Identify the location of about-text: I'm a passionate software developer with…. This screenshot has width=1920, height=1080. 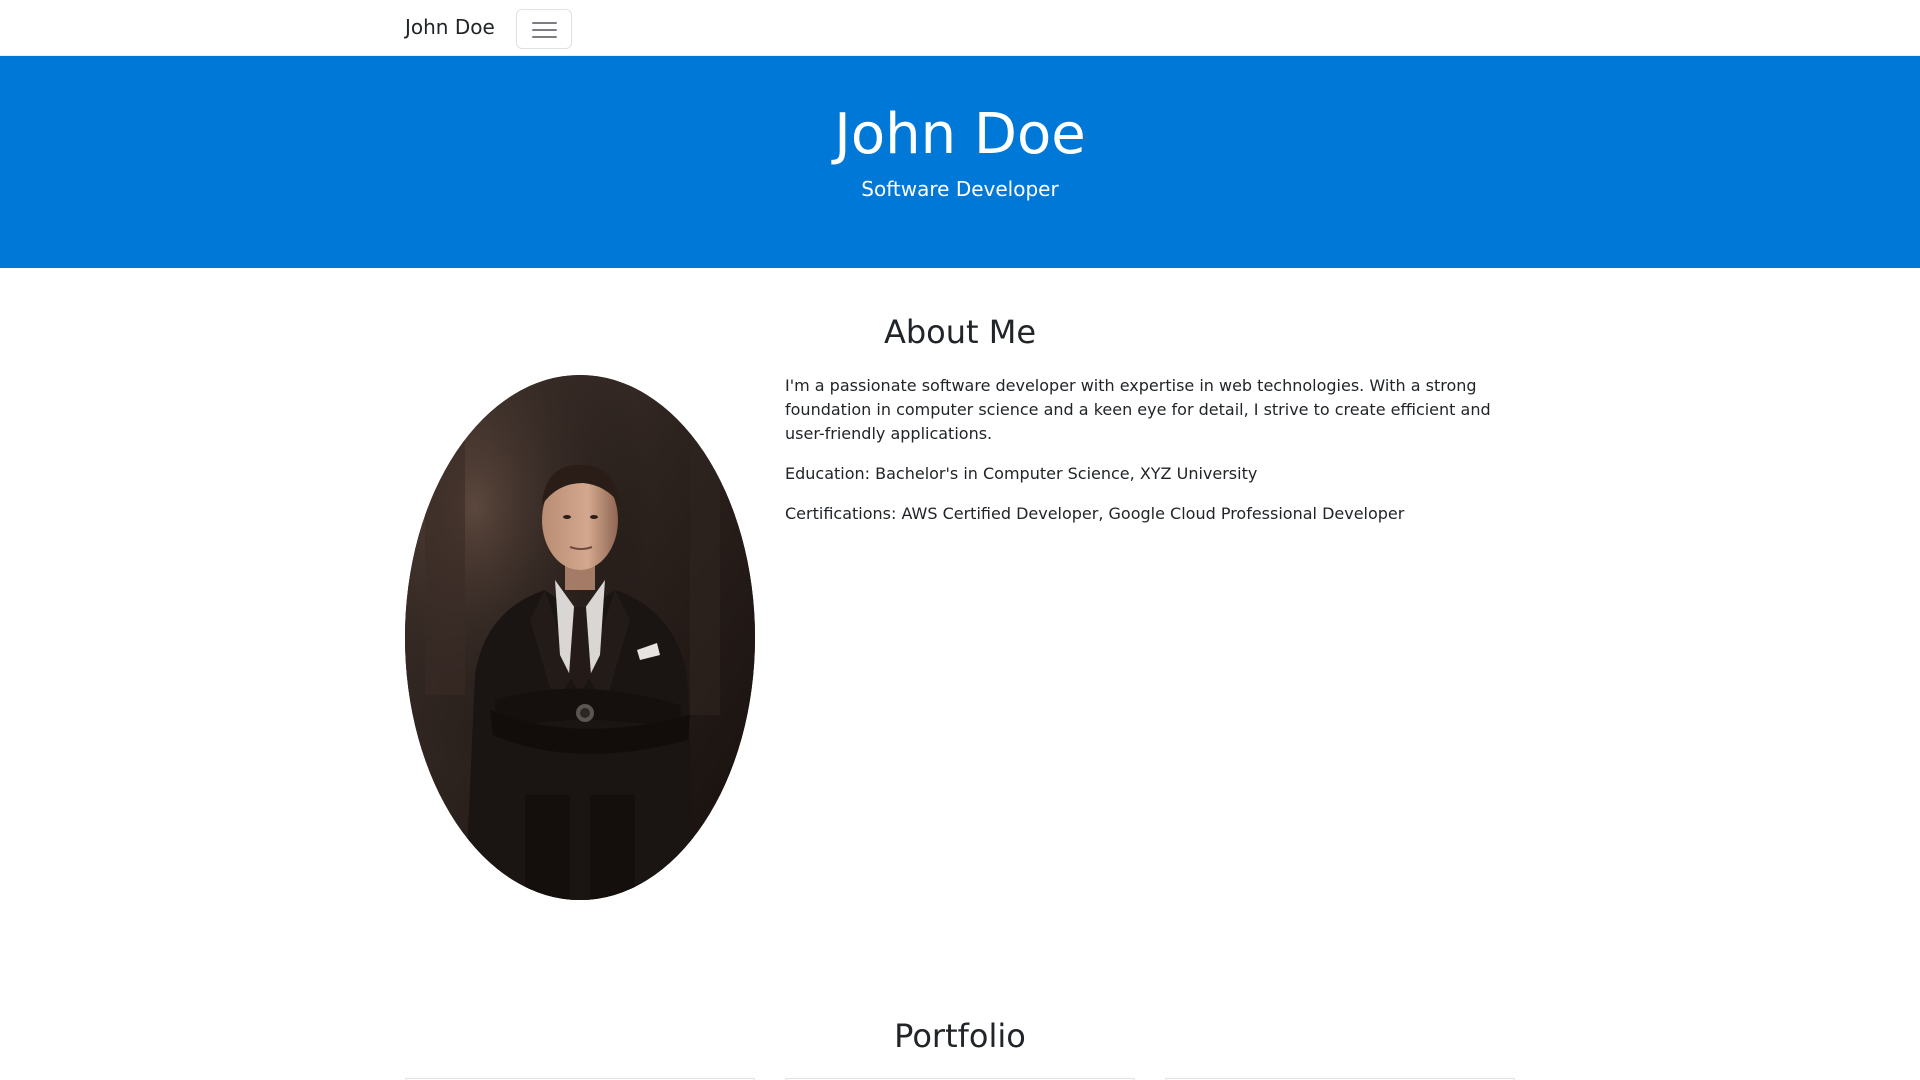
(1150, 458).